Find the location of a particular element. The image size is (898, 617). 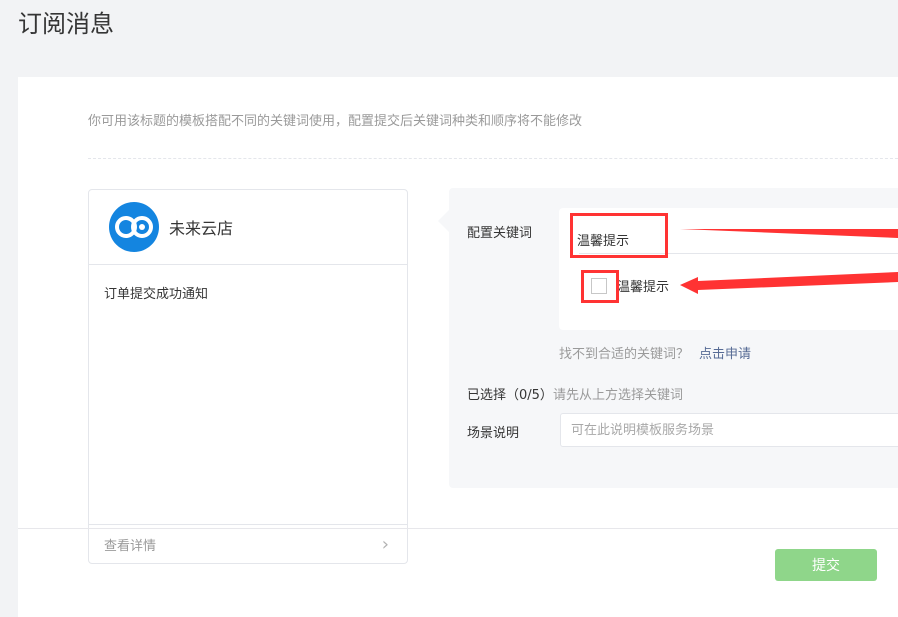

selected-status: 已选择（0/5）请先从上方选择关键词 is located at coordinates (575, 393).